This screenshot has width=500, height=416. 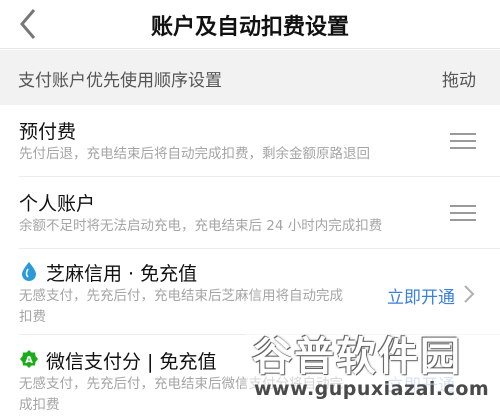 What do you see at coordinates (421, 383) in the screenshot?
I see `activate-wechat-link: 立即开通` at bounding box center [421, 383].